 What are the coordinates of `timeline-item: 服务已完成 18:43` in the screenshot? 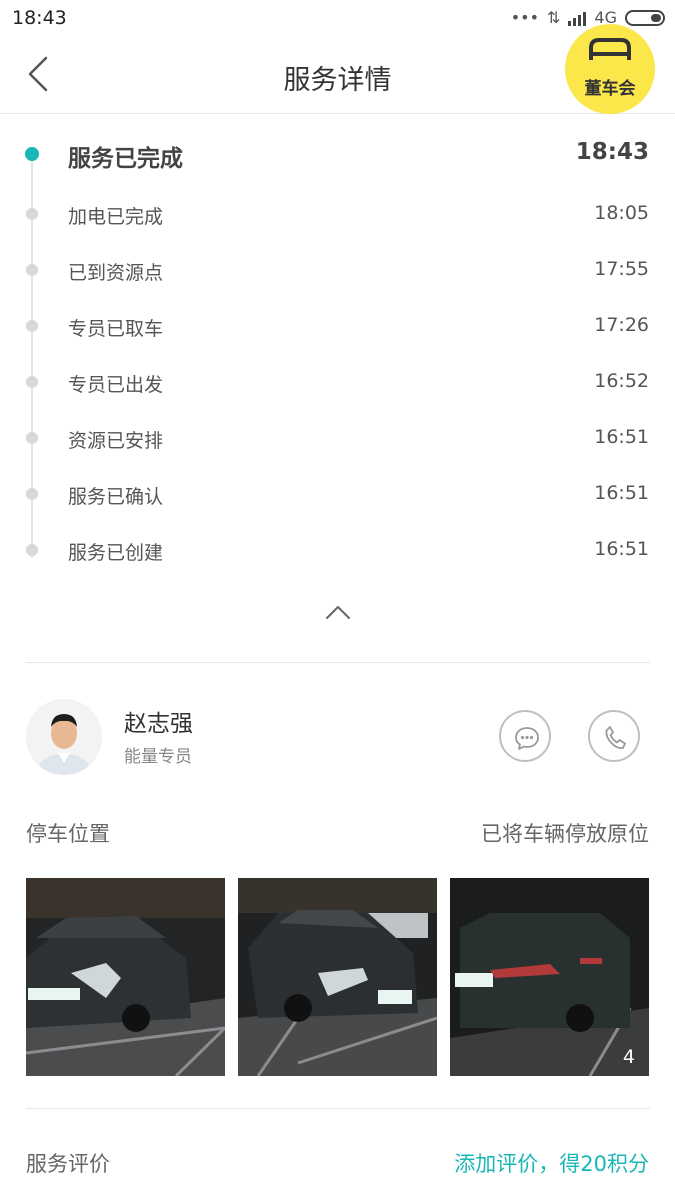 It's located at (337, 154).